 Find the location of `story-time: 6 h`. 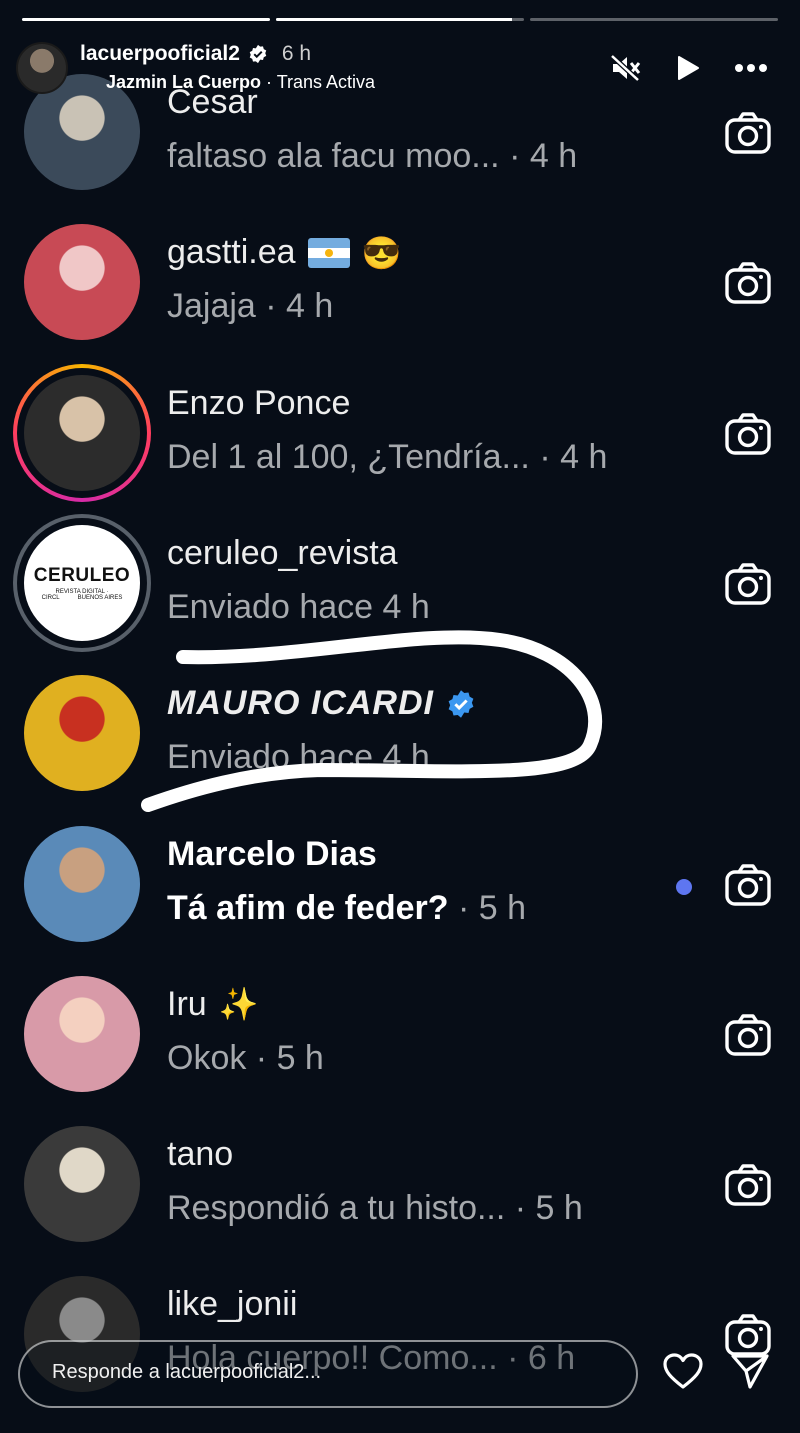

story-time: 6 h is located at coordinates (296, 53).